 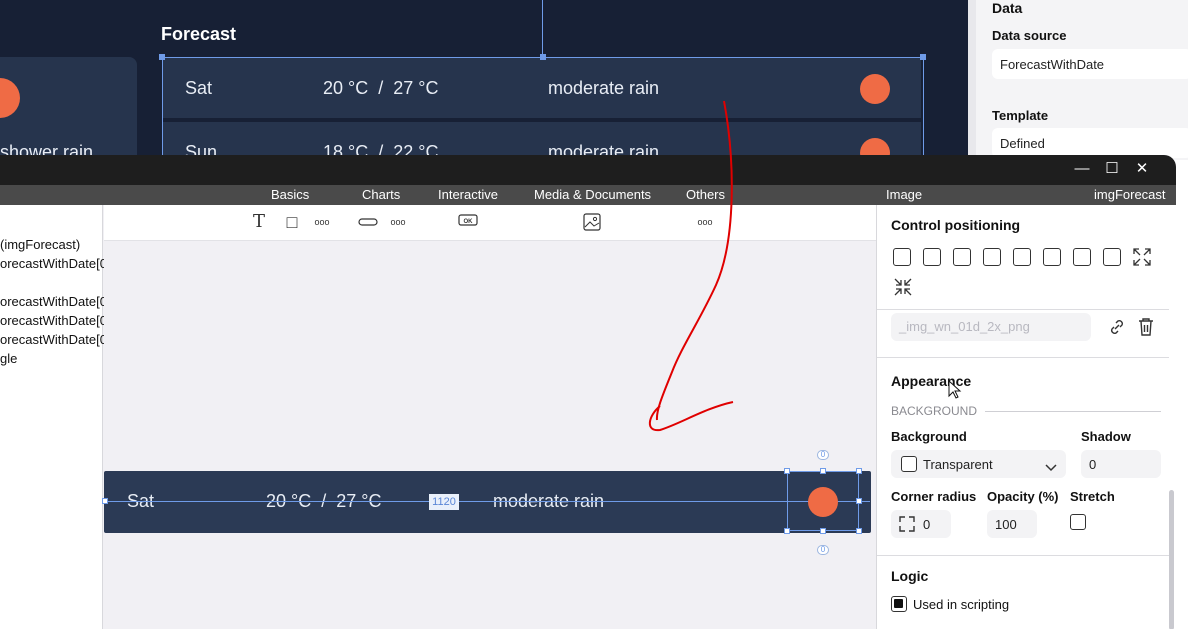 What do you see at coordinates (691, 266) in the screenshot?
I see `annotation-arrow` at bounding box center [691, 266].